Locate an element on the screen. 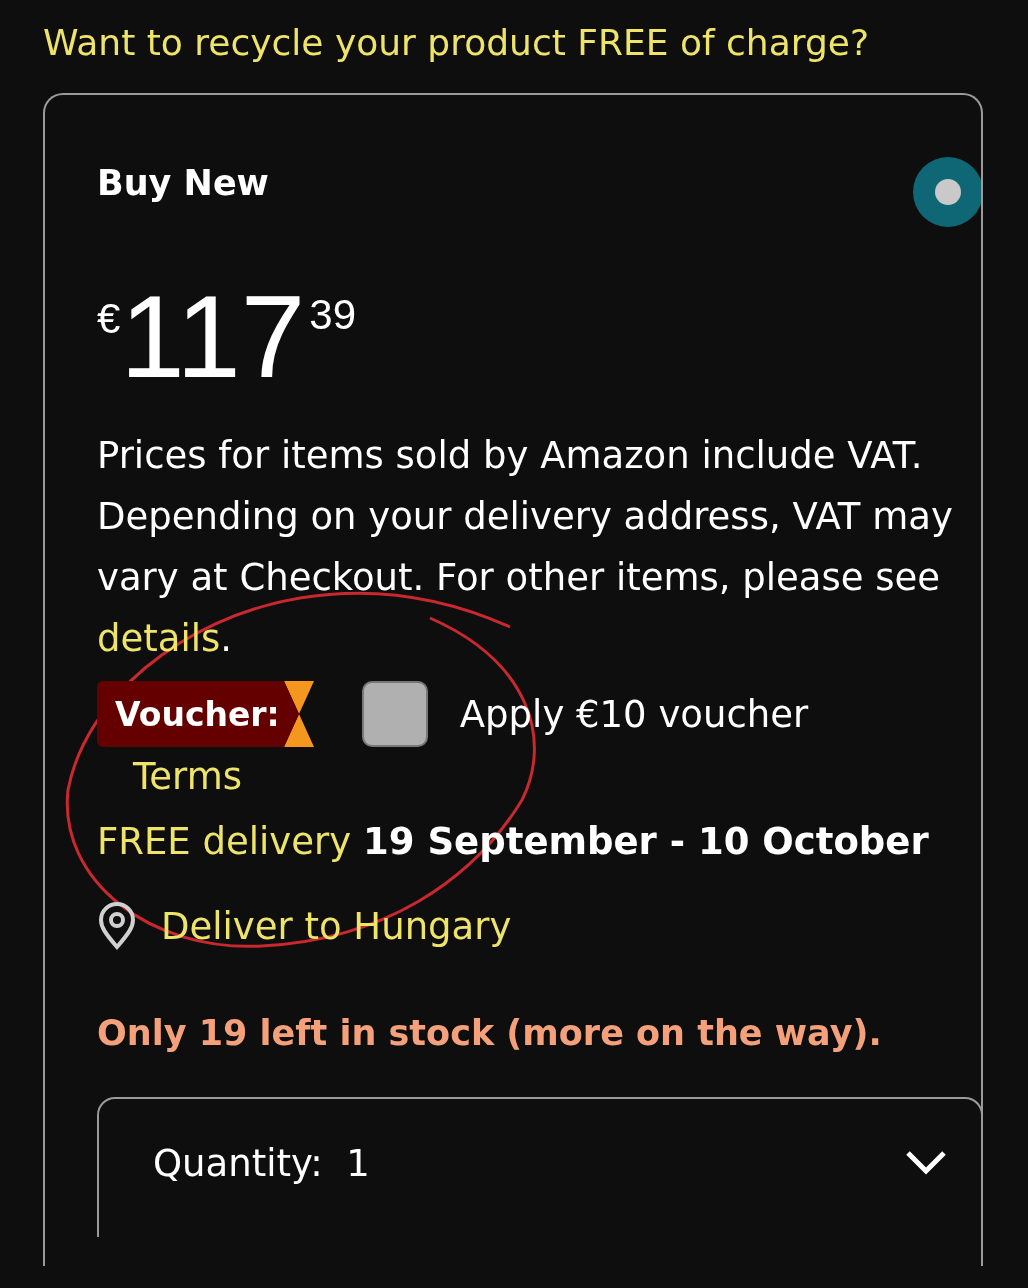 This screenshot has height=1288, width=1028. free-delivery-link: FREE delivery is located at coordinates (224, 841).